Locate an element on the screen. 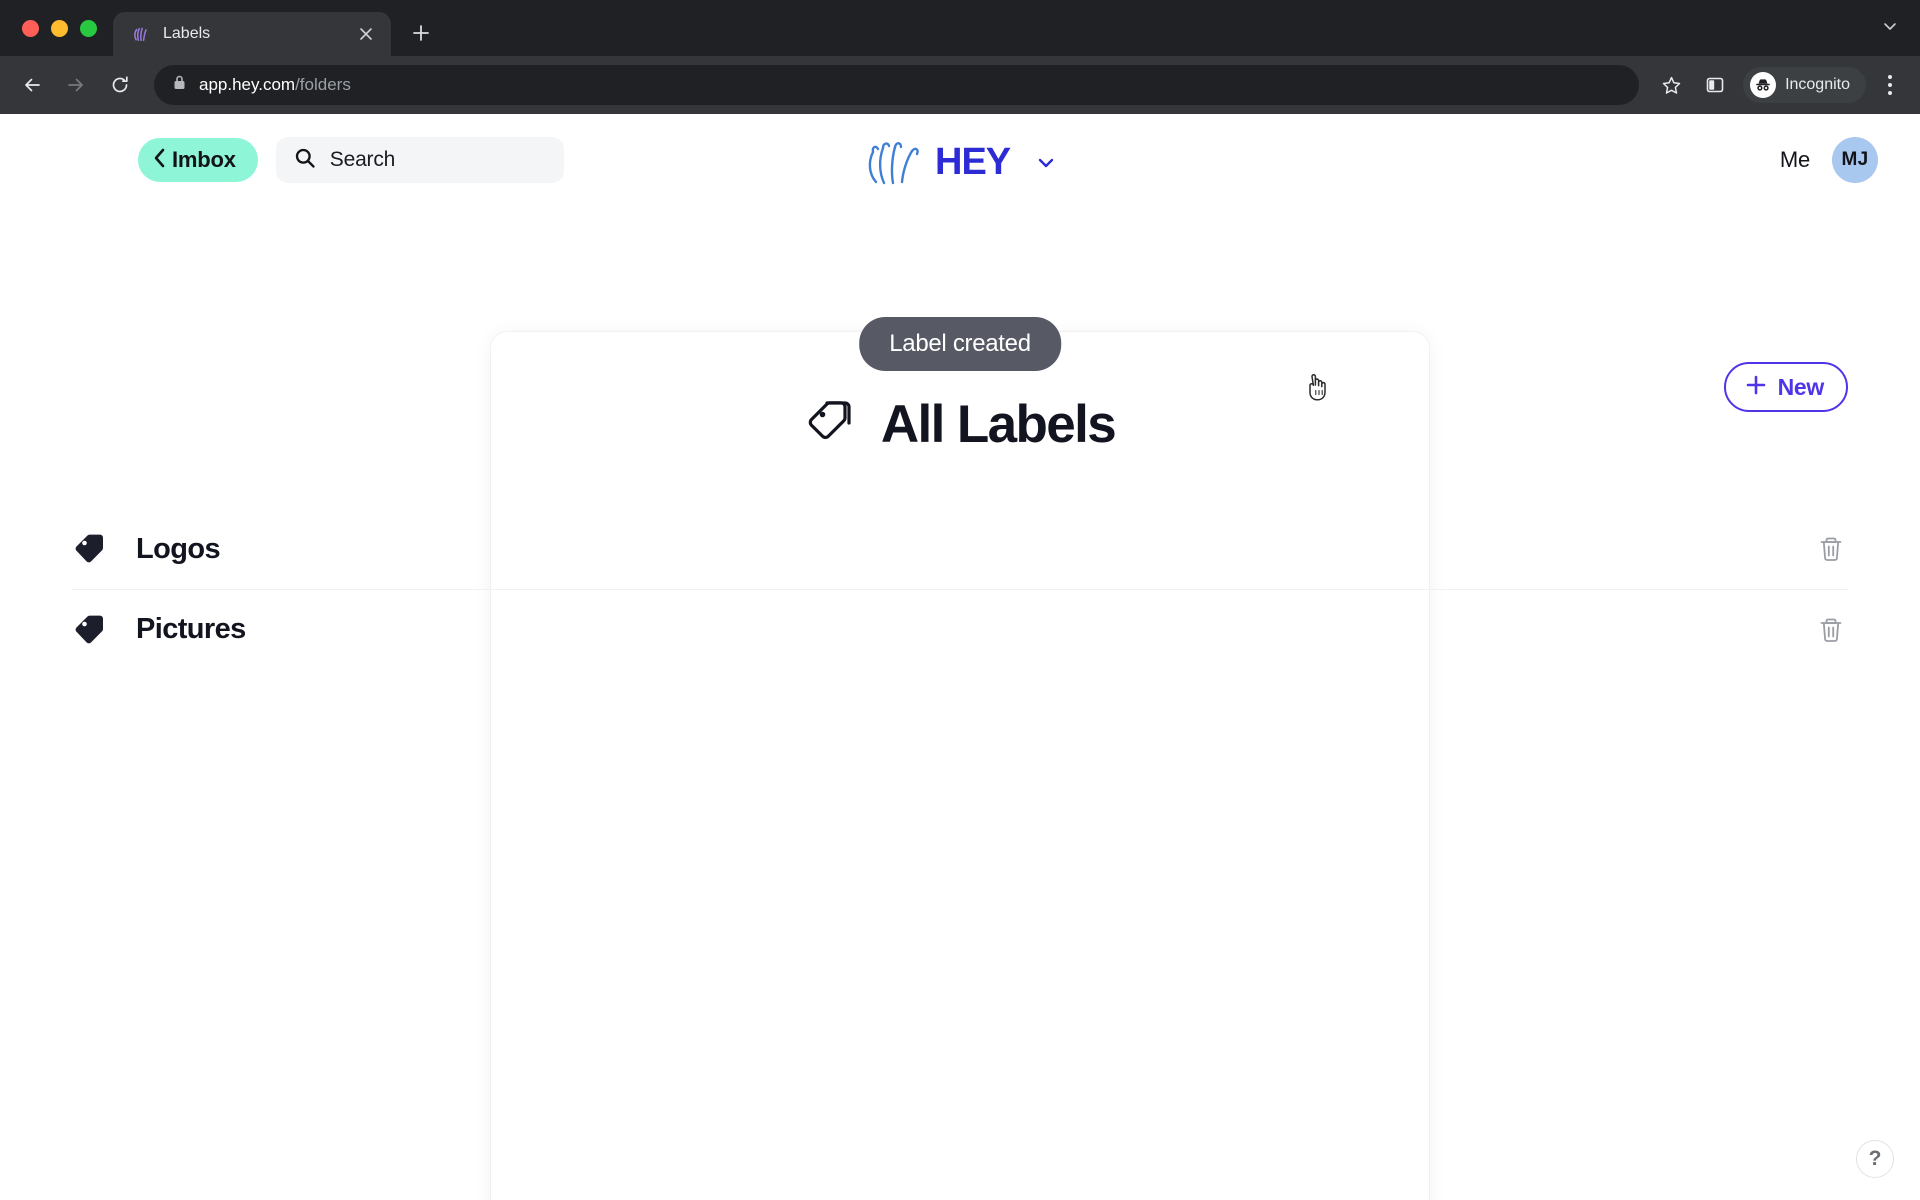 This screenshot has height=1200, width=1920. labels-list: Logos Pictures is located at coordinates (960, 589).